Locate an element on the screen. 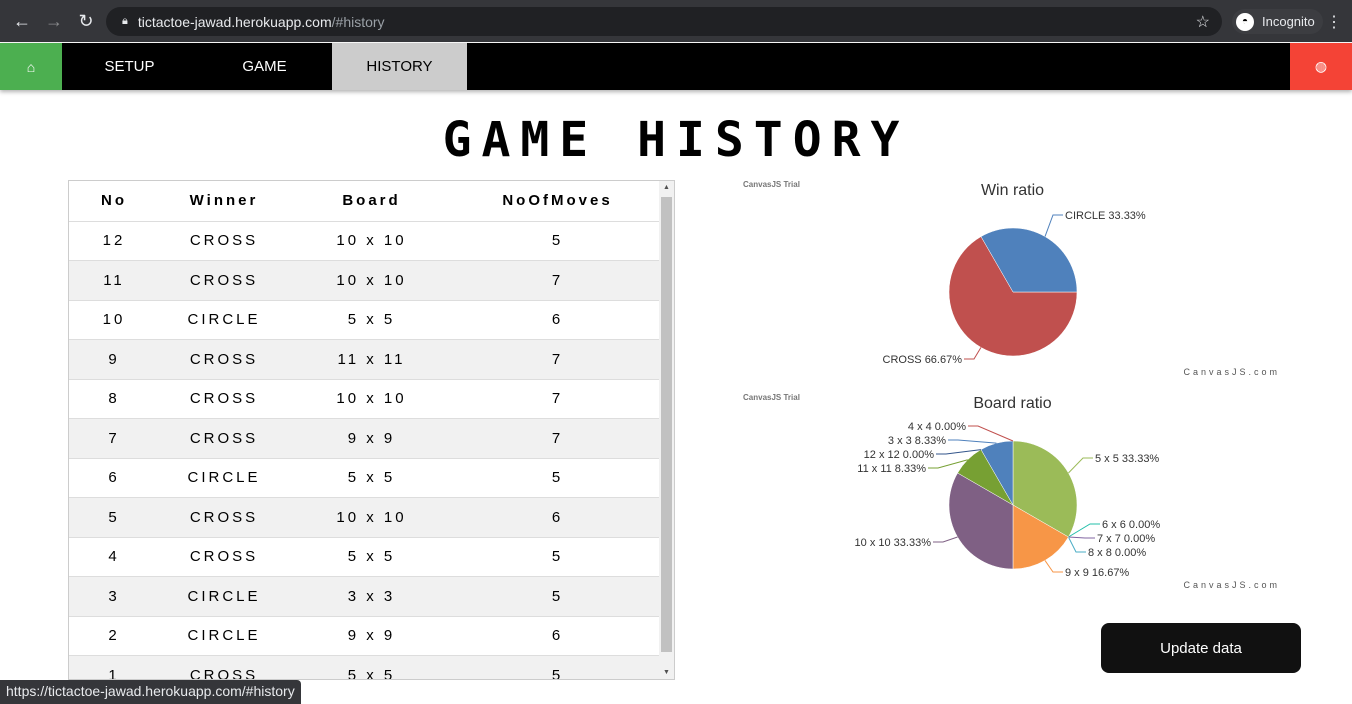 The width and height of the screenshot is (1352, 704). home-icon: ⌂ is located at coordinates (31, 66).